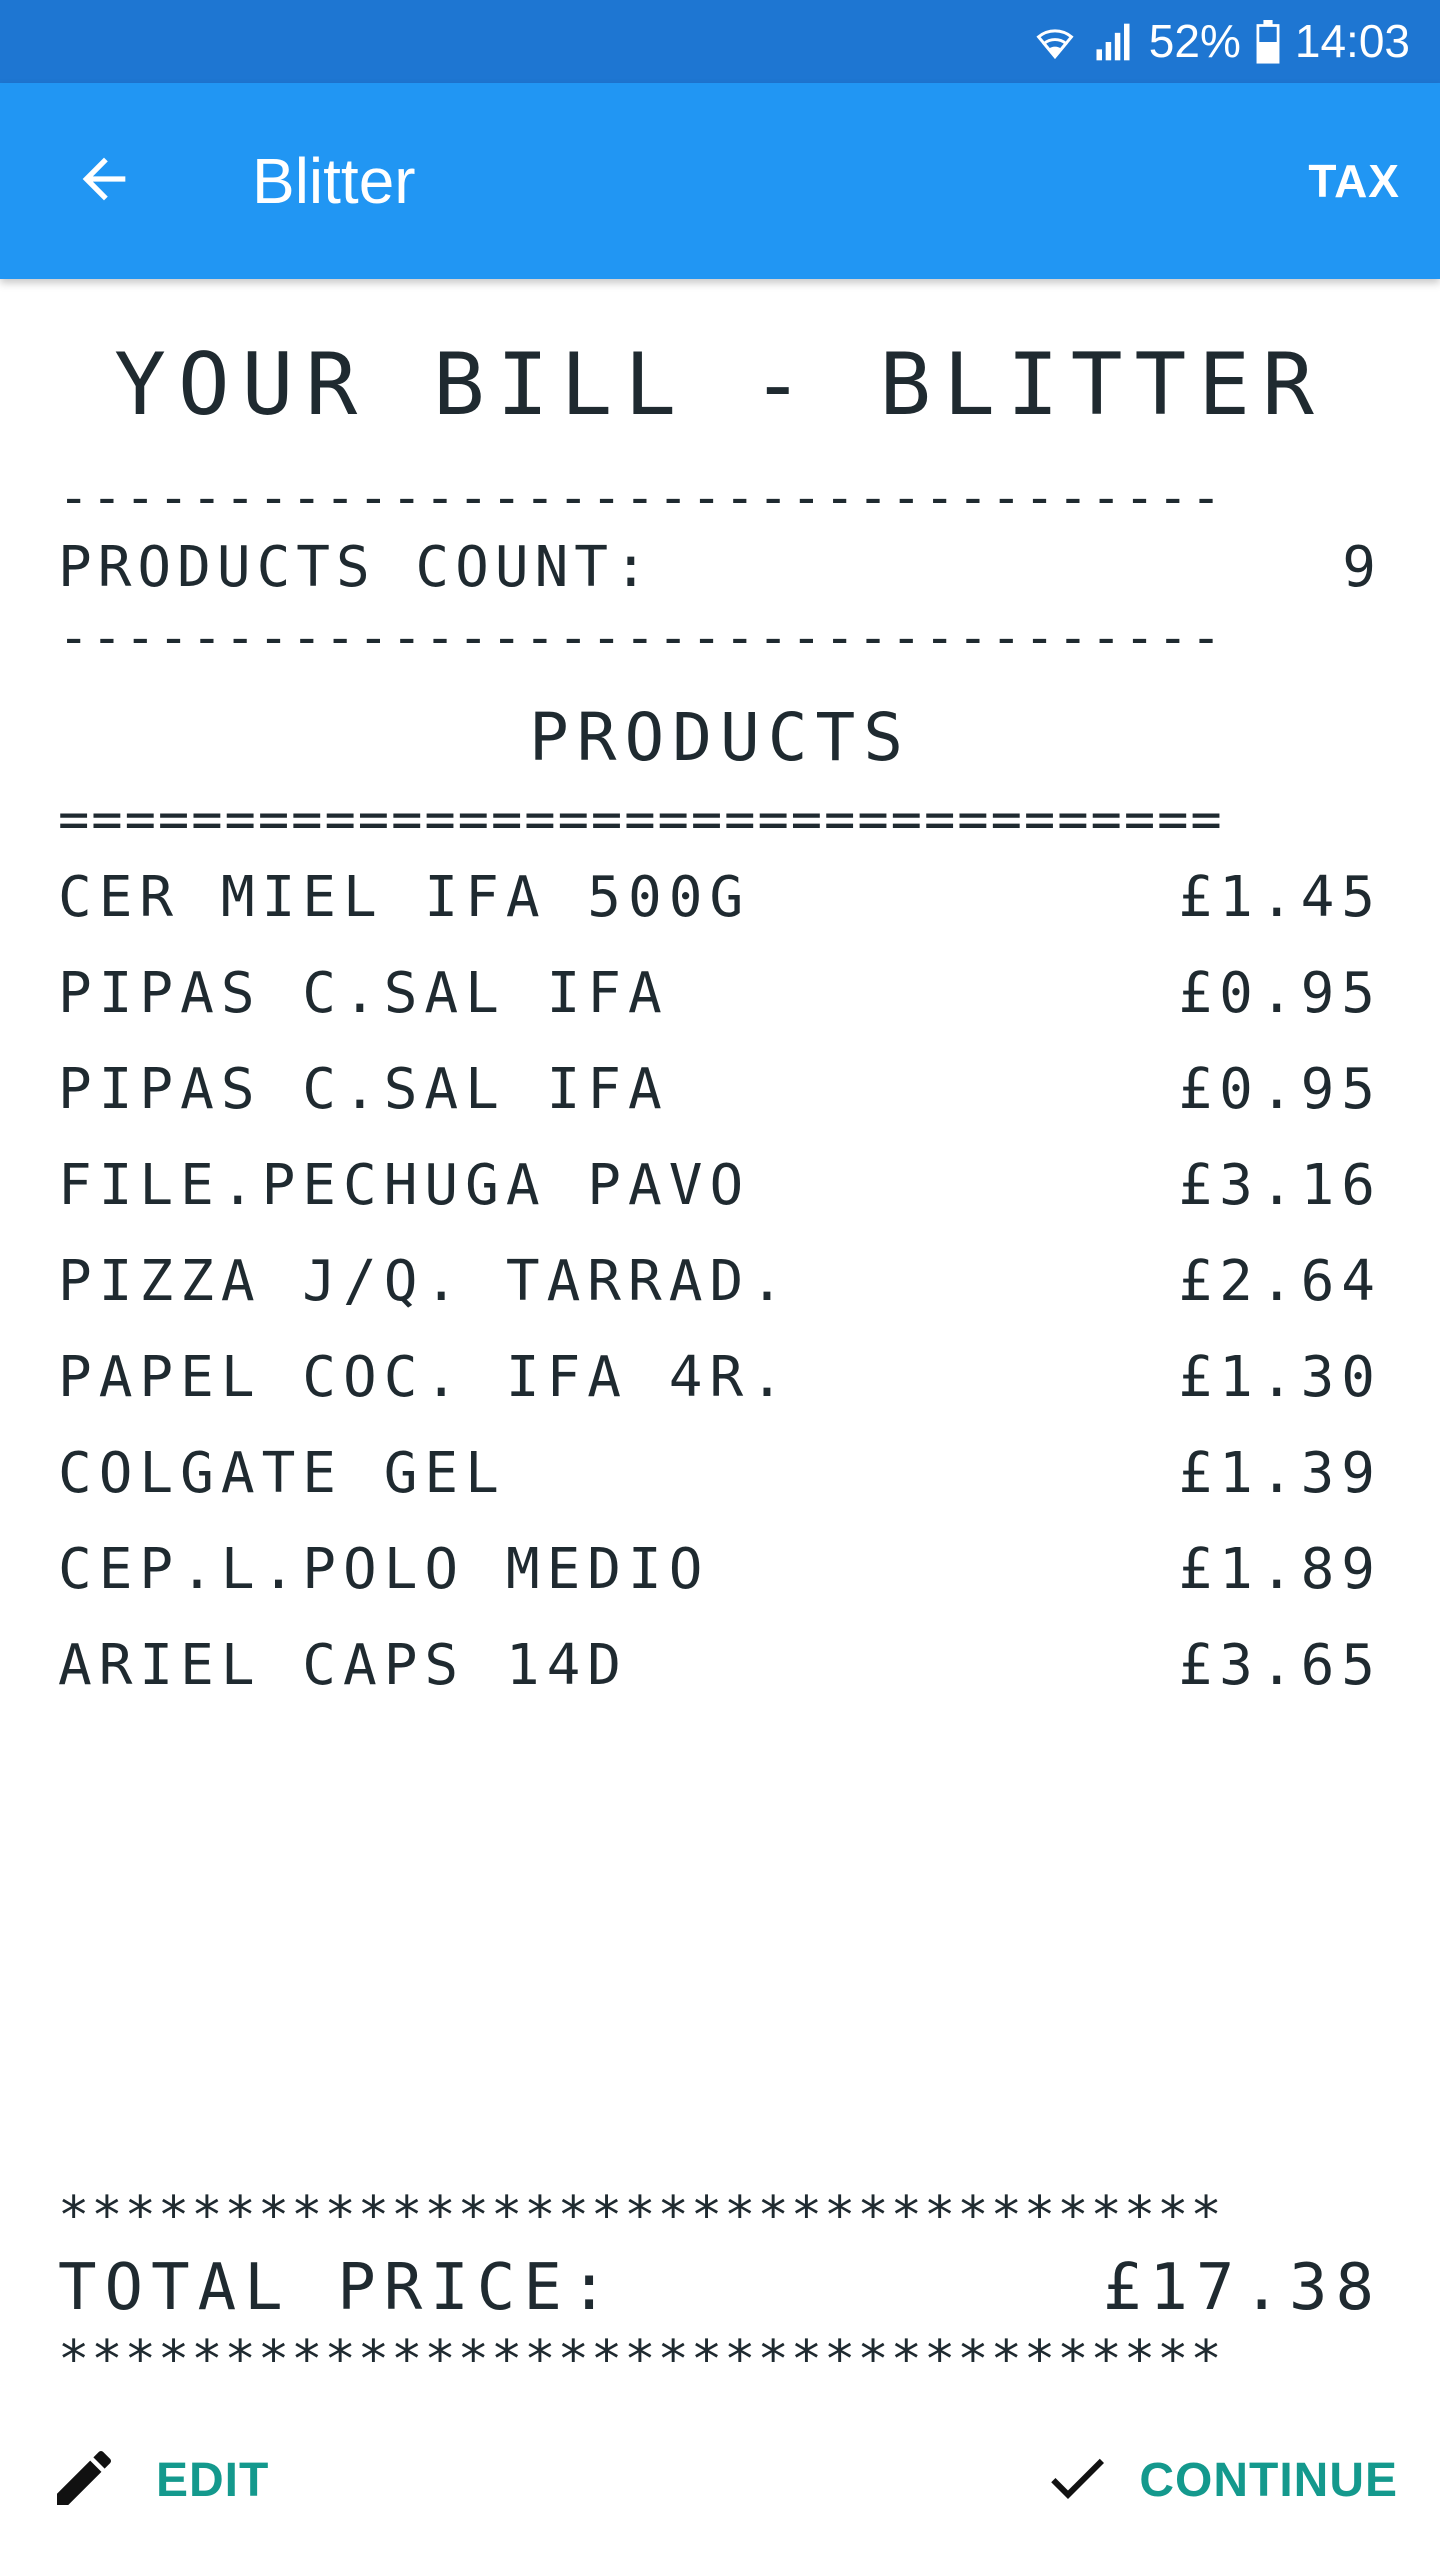 This screenshot has height=2560, width=1440. What do you see at coordinates (213, 2480) in the screenshot?
I see `edit-label: EDIT` at bounding box center [213, 2480].